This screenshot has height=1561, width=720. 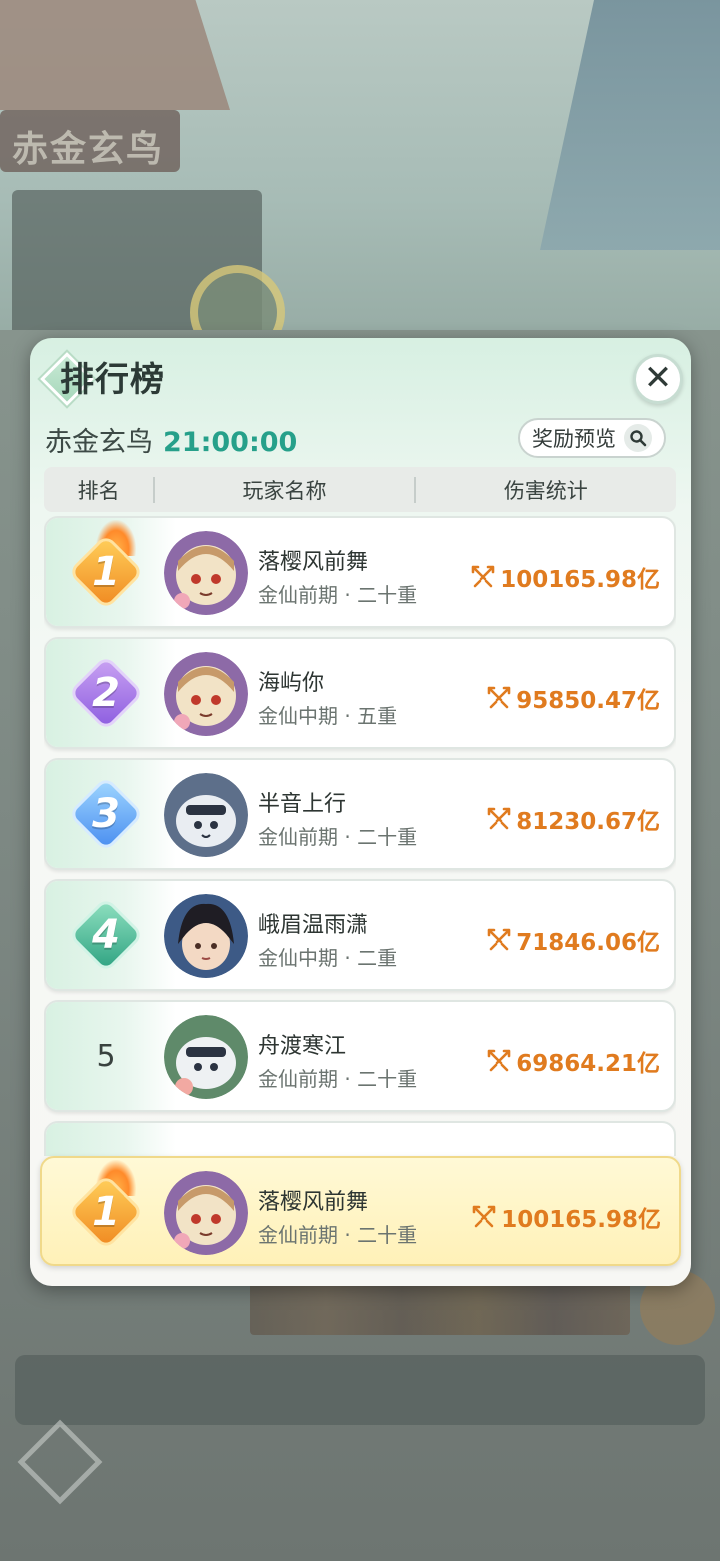 I want to click on header-damage: 伤害统计, so click(x=545, y=490).